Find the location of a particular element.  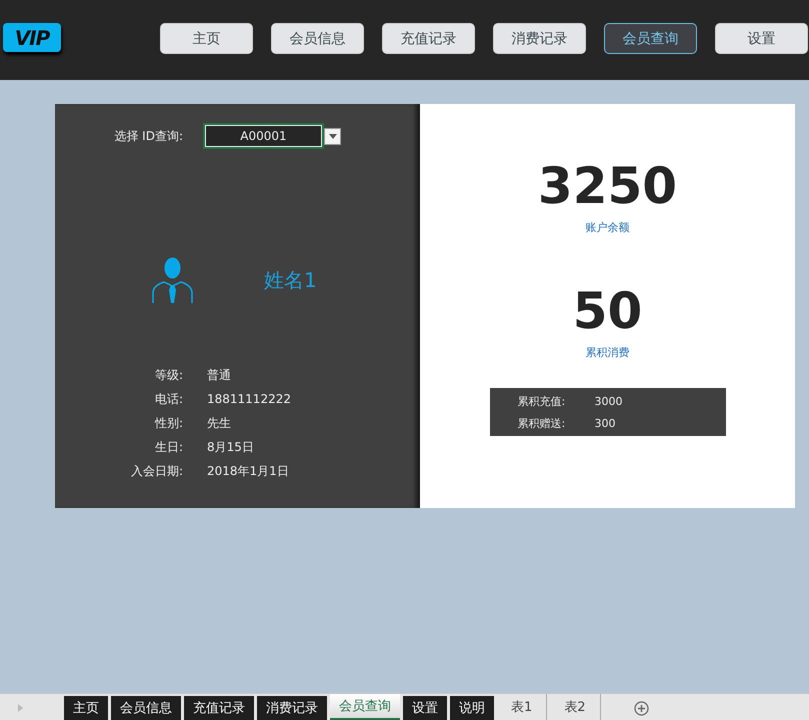

person-icon is located at coordinates (172, 280).